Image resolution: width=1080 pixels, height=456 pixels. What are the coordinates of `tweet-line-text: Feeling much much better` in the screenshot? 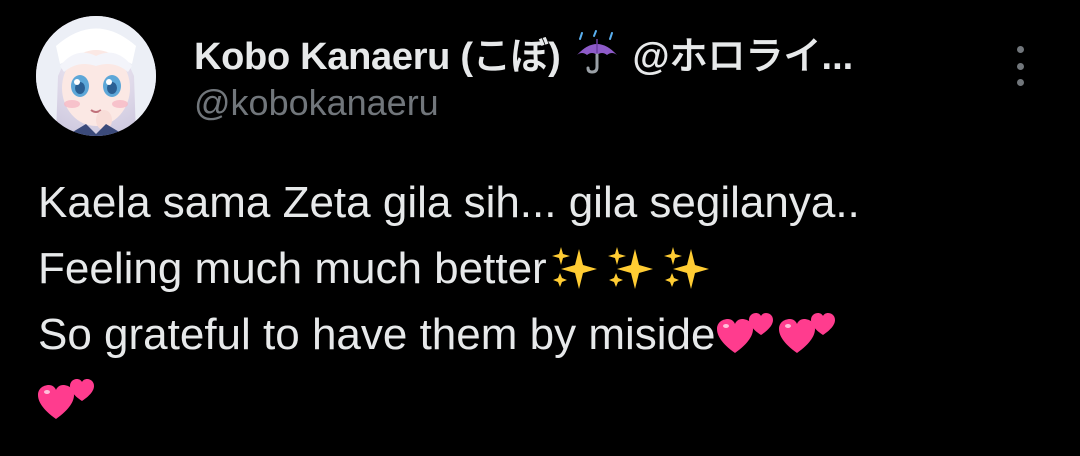 It's located at (292, 268).